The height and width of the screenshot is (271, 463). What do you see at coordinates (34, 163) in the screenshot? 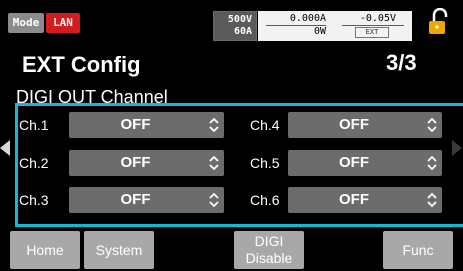
I see `channel-label: Ch.2` at bounding box center [34, 163].